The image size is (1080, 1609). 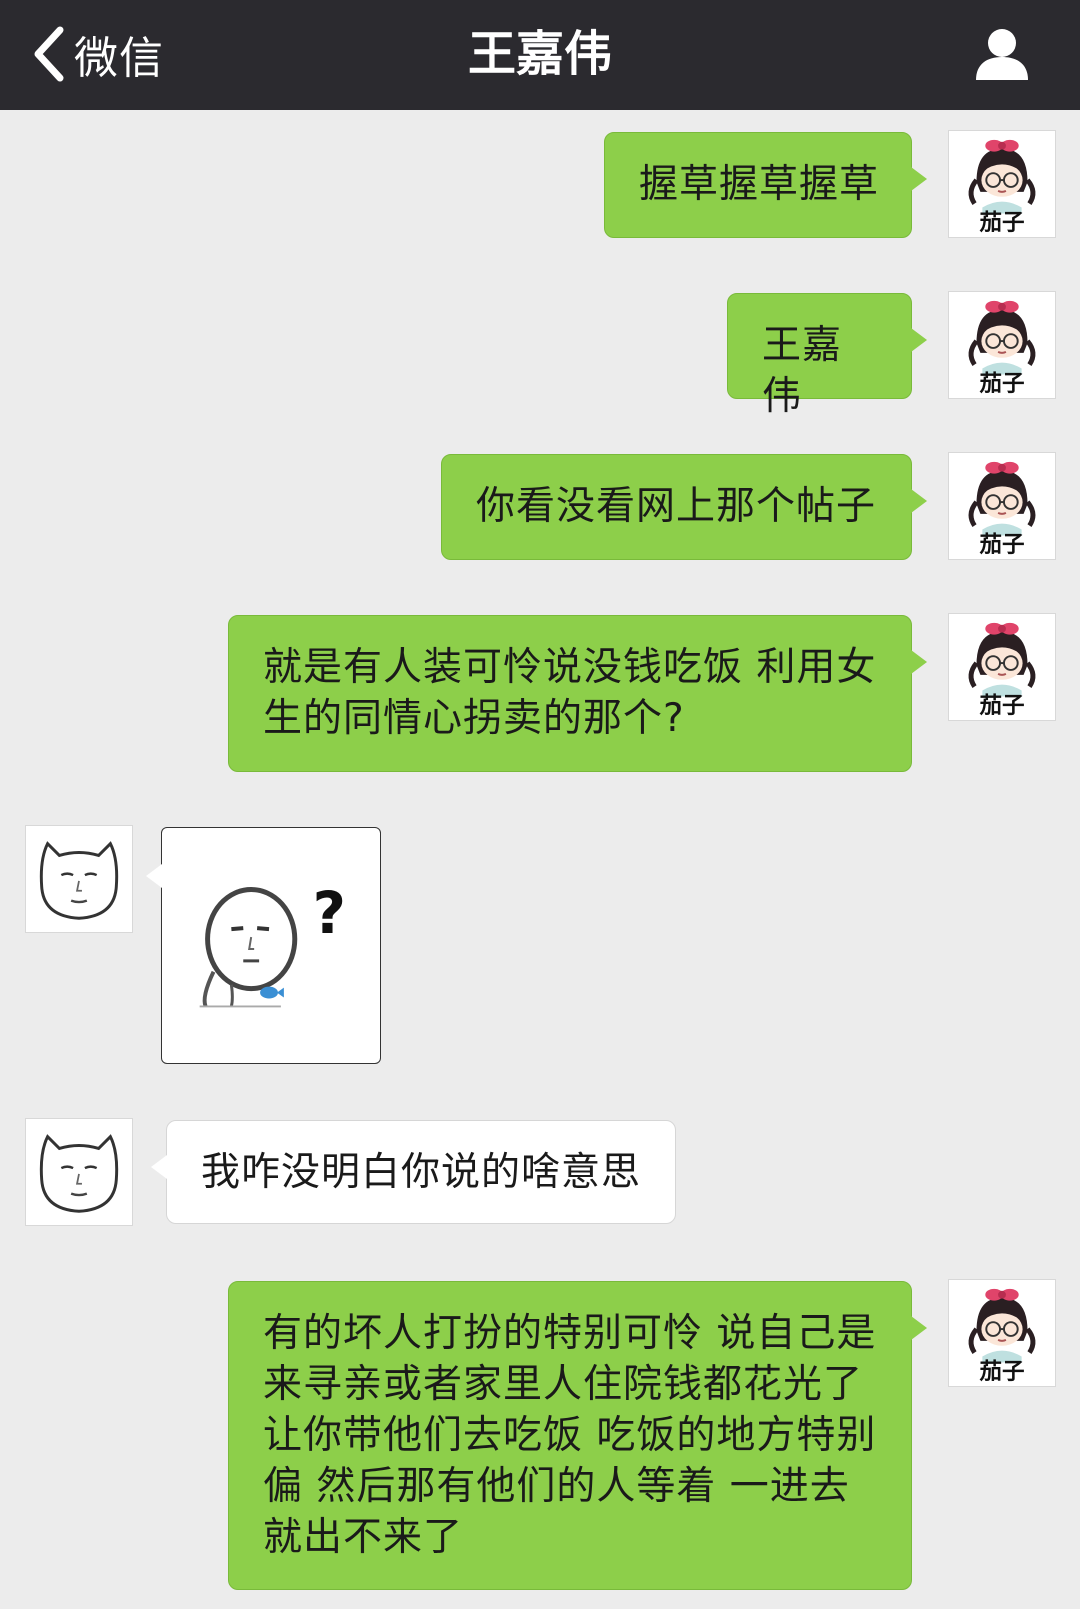 What do you see at coordinates (759, 184) in the screenshot?
I see `message-text: 握草握草握草` at bounding box center [759, 184].